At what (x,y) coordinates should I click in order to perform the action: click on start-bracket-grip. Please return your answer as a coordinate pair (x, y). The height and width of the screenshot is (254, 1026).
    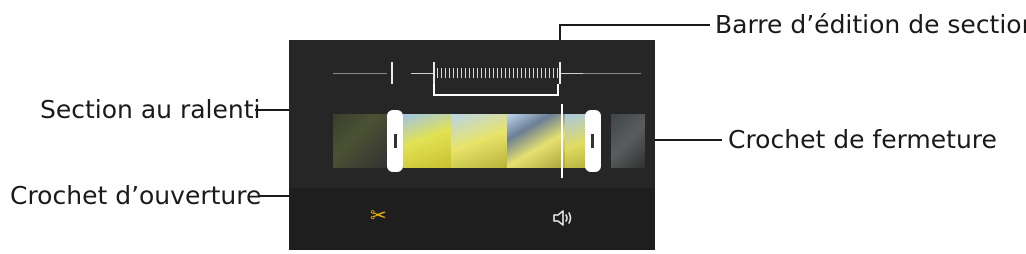
    Looking at the image, I should click on (395, 141).